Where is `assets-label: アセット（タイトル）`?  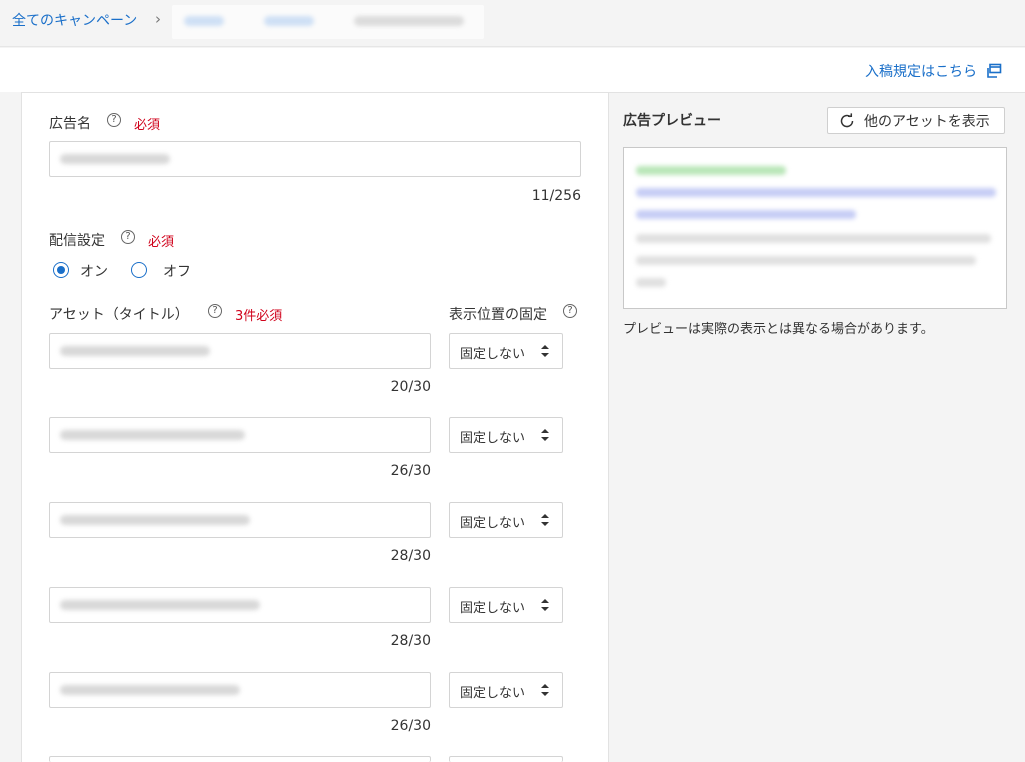
assets-label: アセット（タイトル） is located at coordinates (119, 315).